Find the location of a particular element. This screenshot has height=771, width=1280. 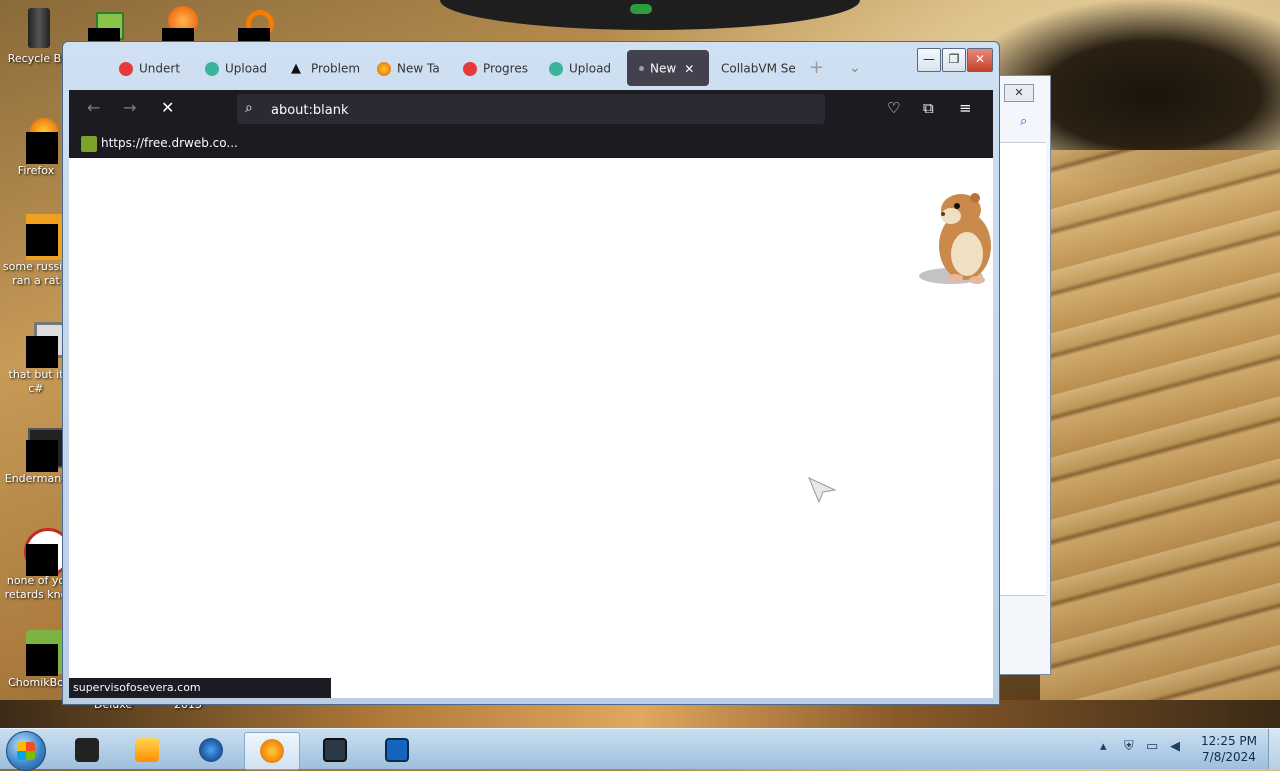

tab-upload-1: Upload is located at coordinates (240, 68).